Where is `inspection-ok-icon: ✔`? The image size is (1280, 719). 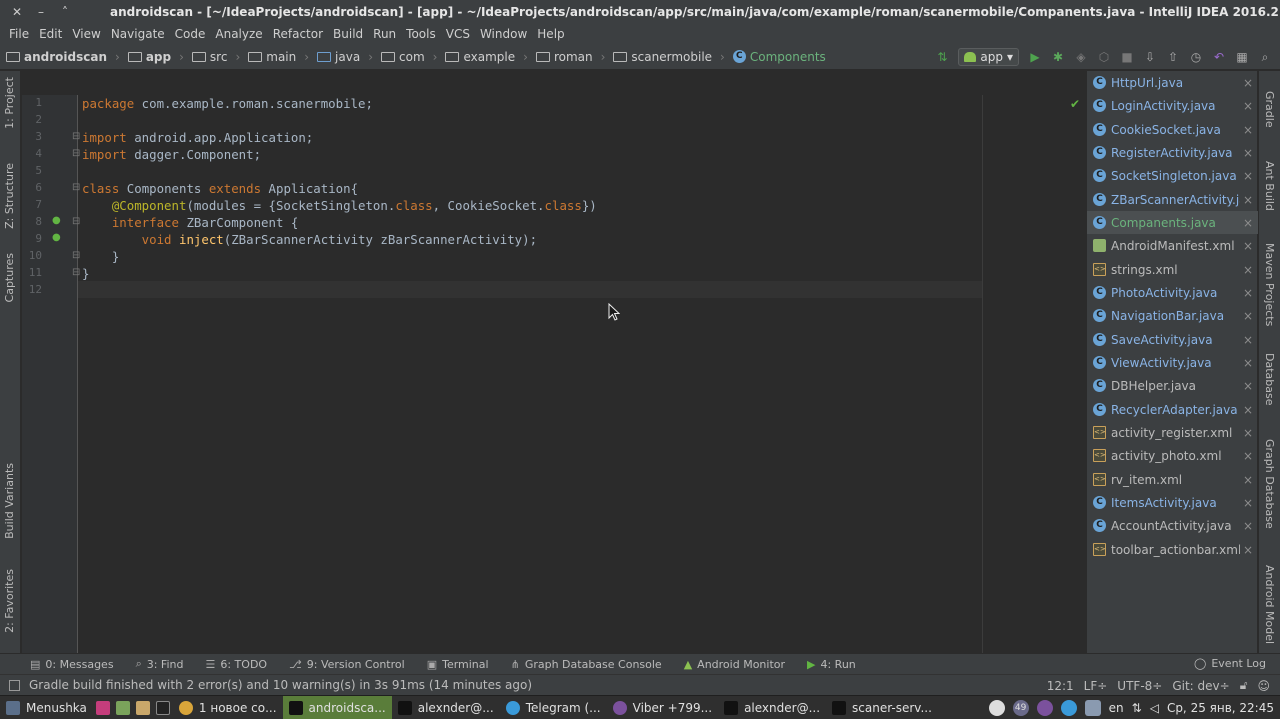 inspection-ok-icon: ✔ is located at coordinates (1075, 104).